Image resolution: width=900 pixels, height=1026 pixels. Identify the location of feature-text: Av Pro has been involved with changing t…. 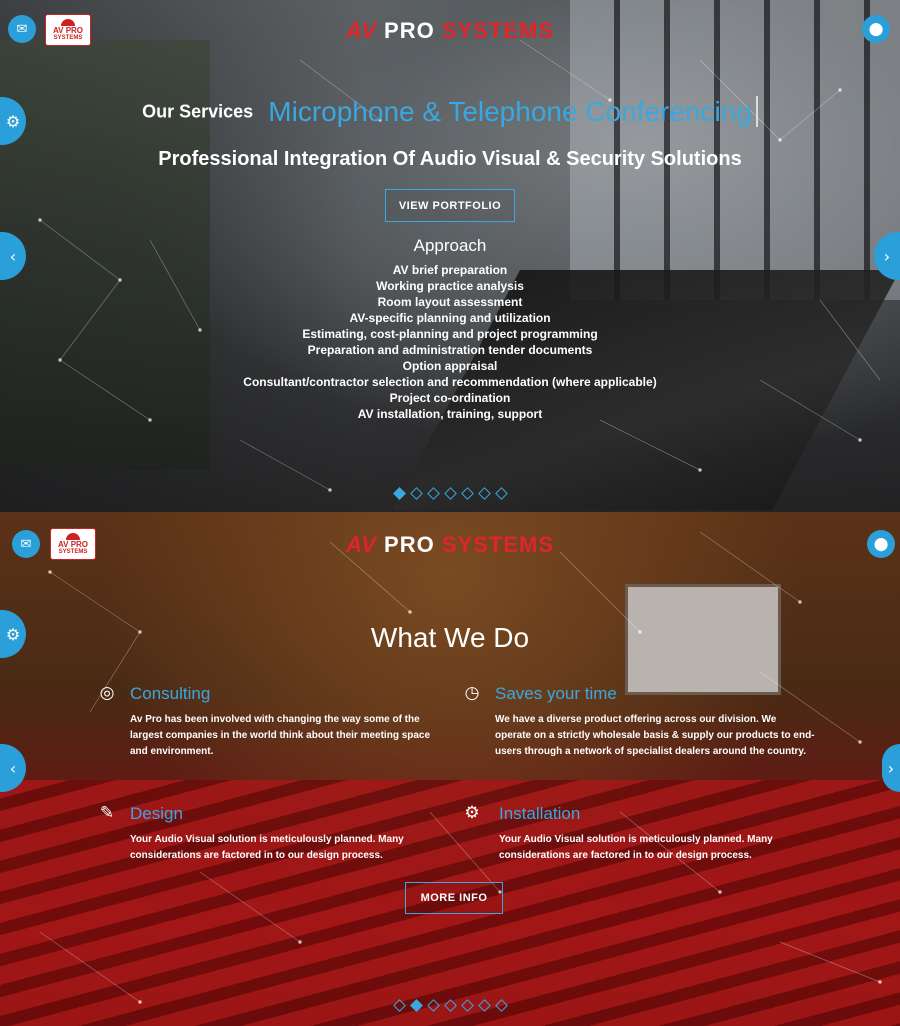
(280, 735).